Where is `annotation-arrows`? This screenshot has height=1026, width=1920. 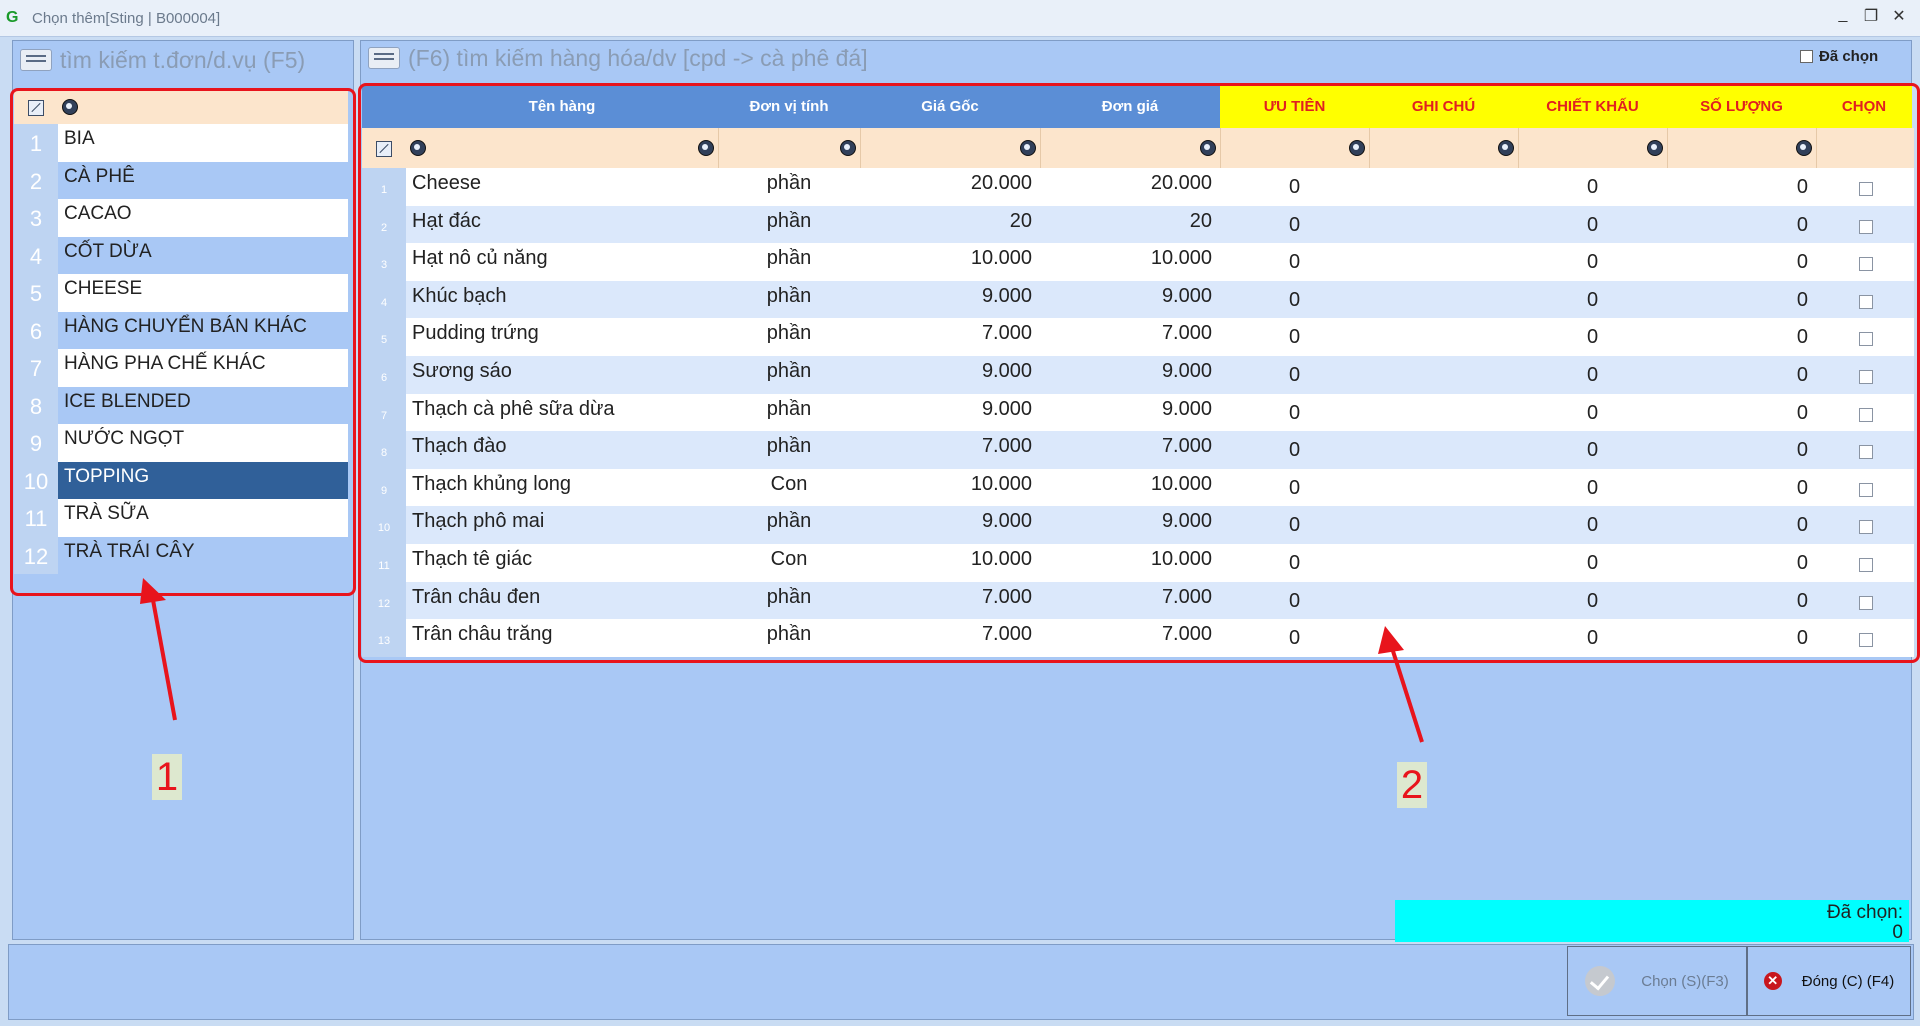 annotation-arrows is located at coordinates (782, 660).